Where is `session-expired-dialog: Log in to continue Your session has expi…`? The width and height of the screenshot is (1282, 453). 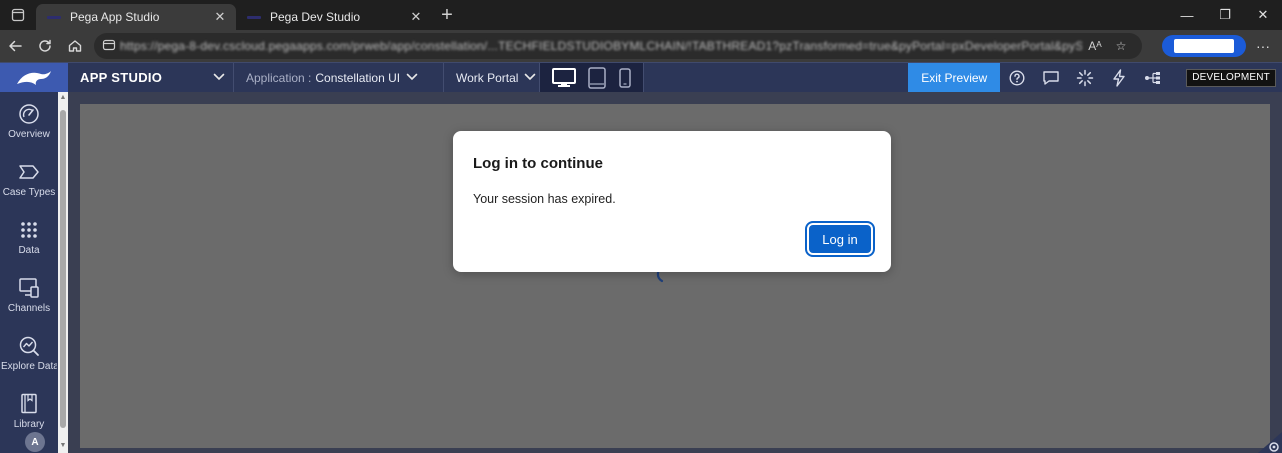 session-expired-dialog: Log in to continue Your session has expi… is located at coordinates (672, 201).